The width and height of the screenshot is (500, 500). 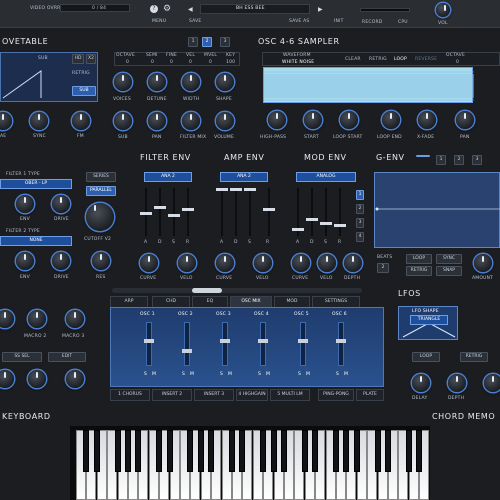 I want to click on prev-preset-icon: ◀, so click(x=190, y=9).